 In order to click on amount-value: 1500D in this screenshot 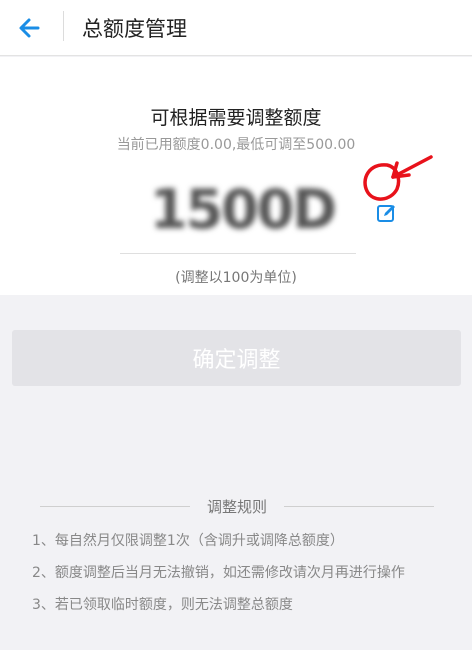, I will do `click(243, 209)`.